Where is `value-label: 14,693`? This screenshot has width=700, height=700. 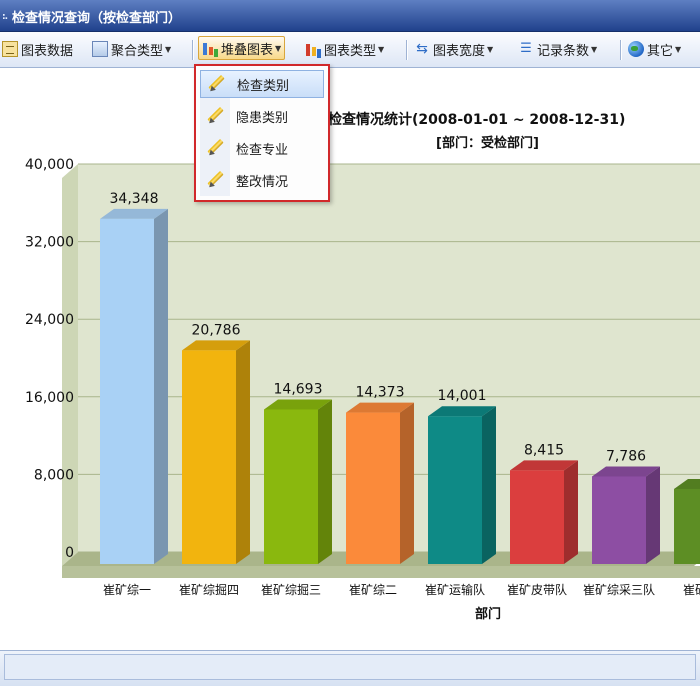 value-label: 14,693 is located at coordinates (298, 389).